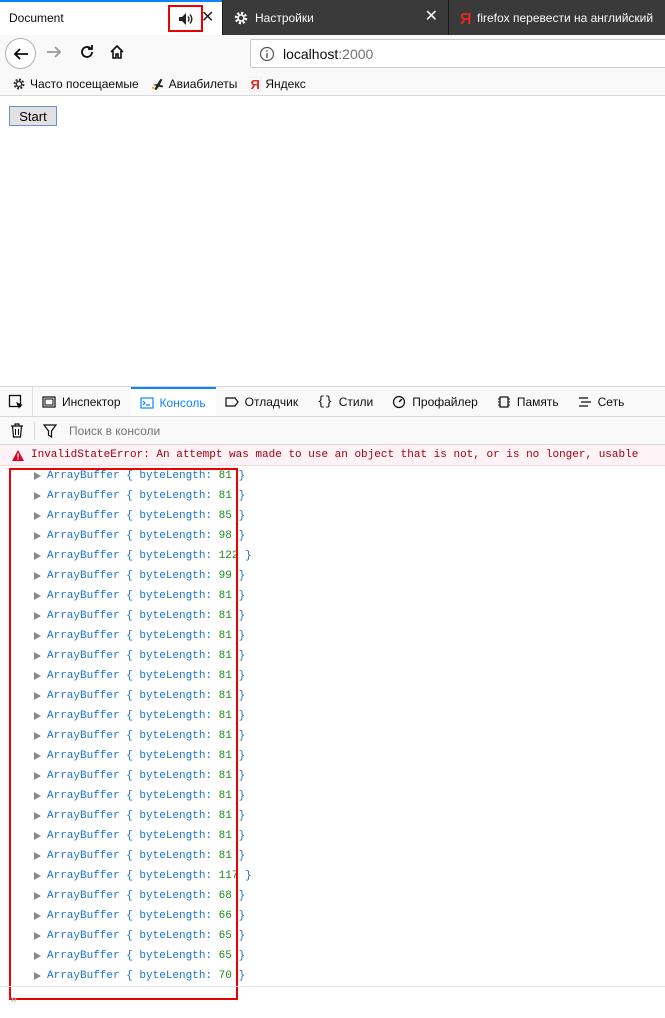  What do you see at coordinates (117, 52) in the screenshot?
I see `home-button` at bounding box center [117, 52].